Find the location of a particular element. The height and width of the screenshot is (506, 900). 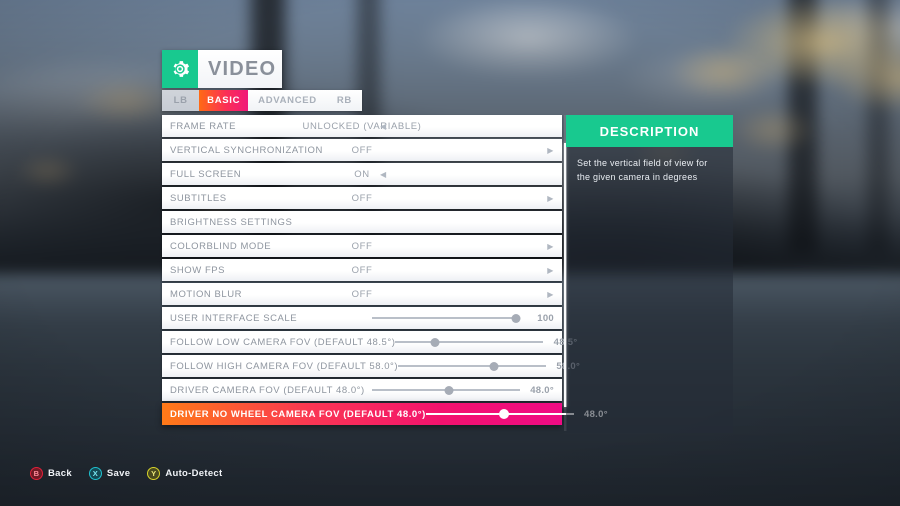

panel-title-bar: VIDEO is located at coordinates (222, 69).